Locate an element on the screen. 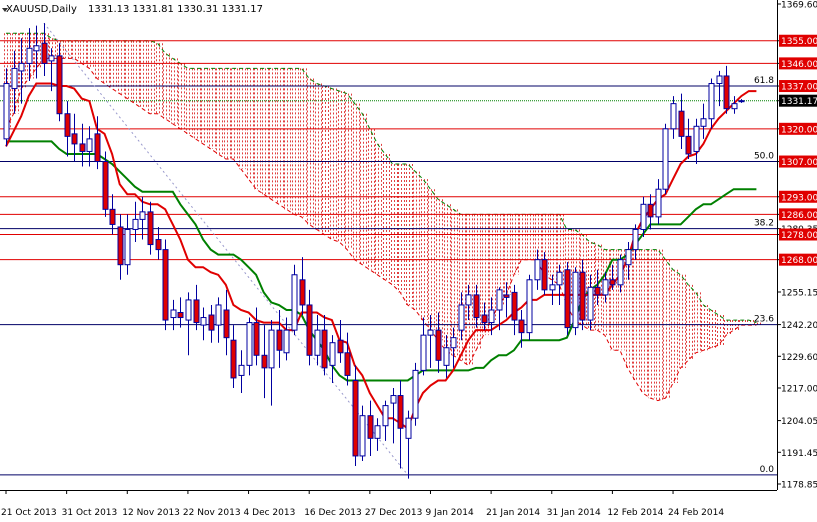 Image resolution: width=817 pixels, height=522 pixels. x-tick-label: 31 Jan 2014 is located at coordinates (574, 513).